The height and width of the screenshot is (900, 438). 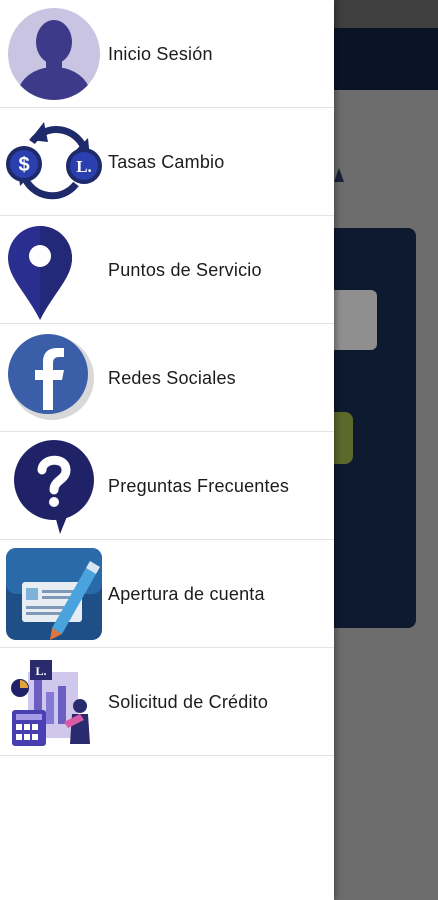 I want to click on currency-exchange-icon: $ L., so click(x=54, y=162).